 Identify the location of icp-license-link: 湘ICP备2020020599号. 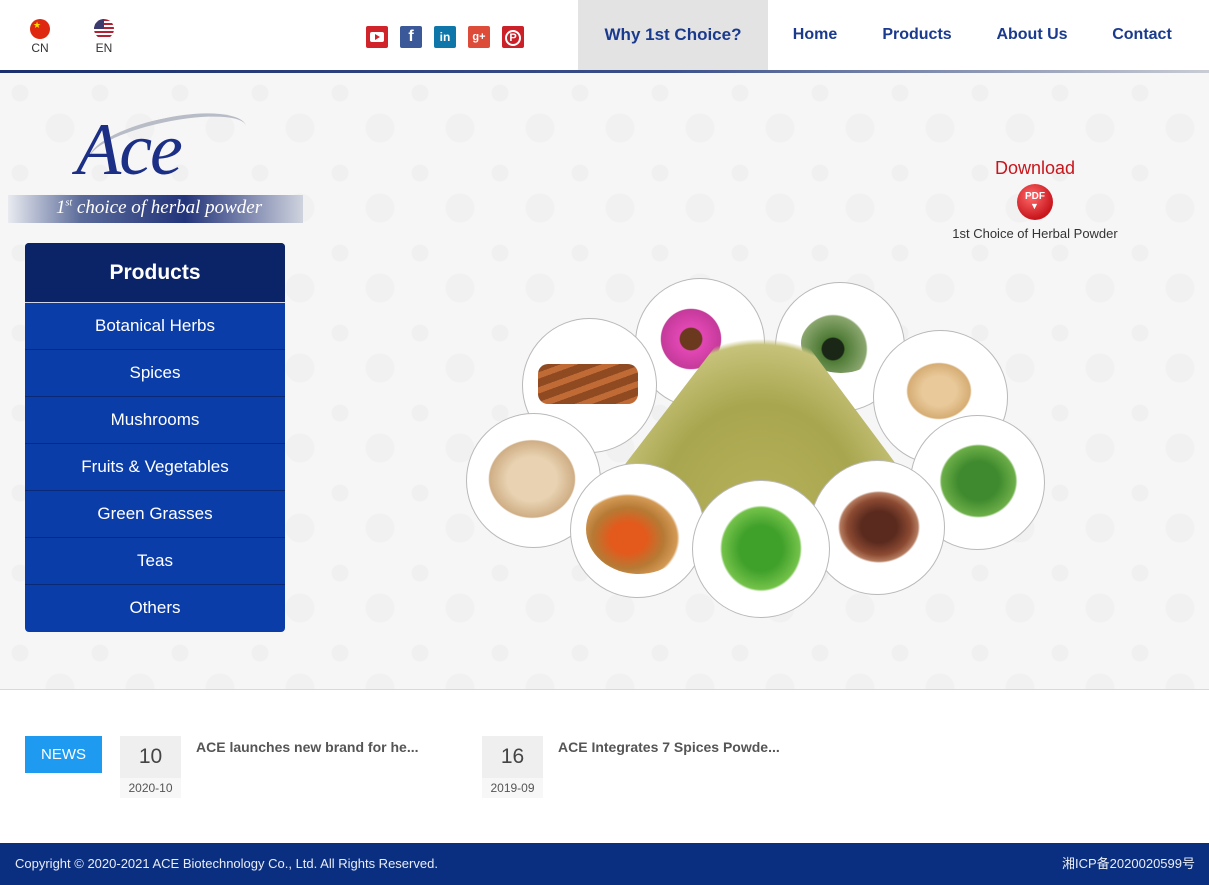
(1128, 864).